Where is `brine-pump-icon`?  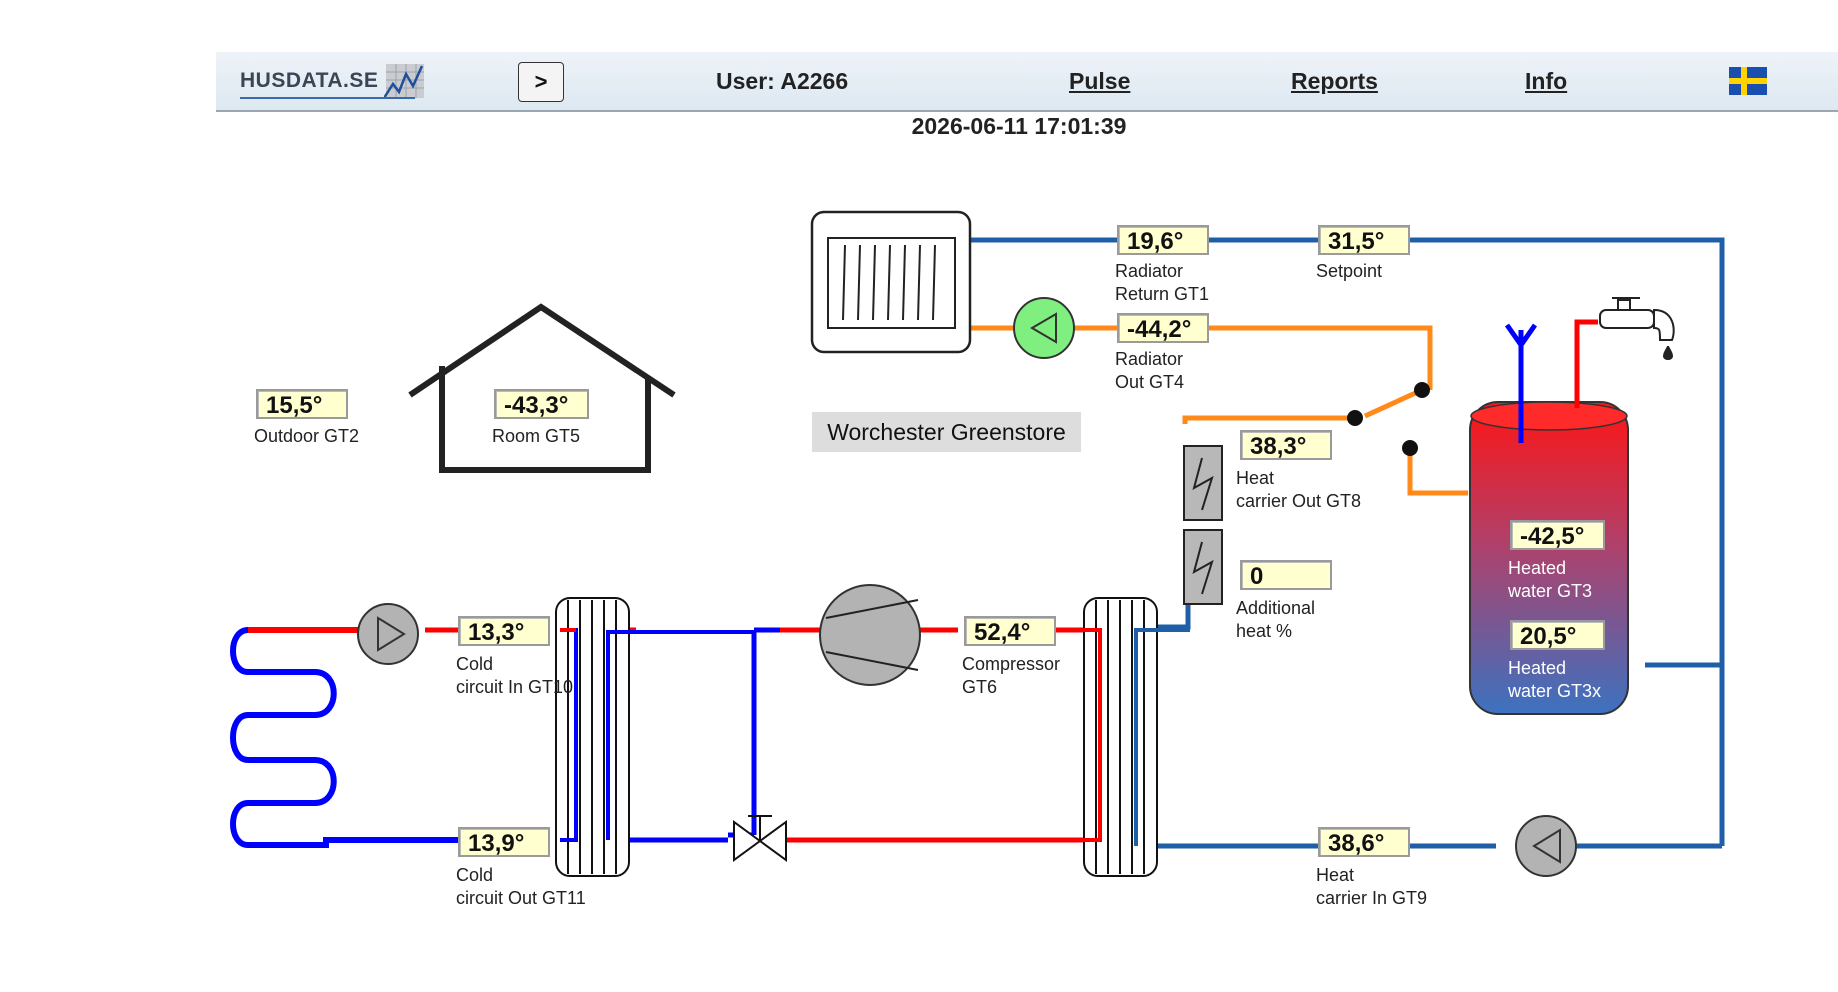 brine-pump-icon is located at coordinates (388, 634).